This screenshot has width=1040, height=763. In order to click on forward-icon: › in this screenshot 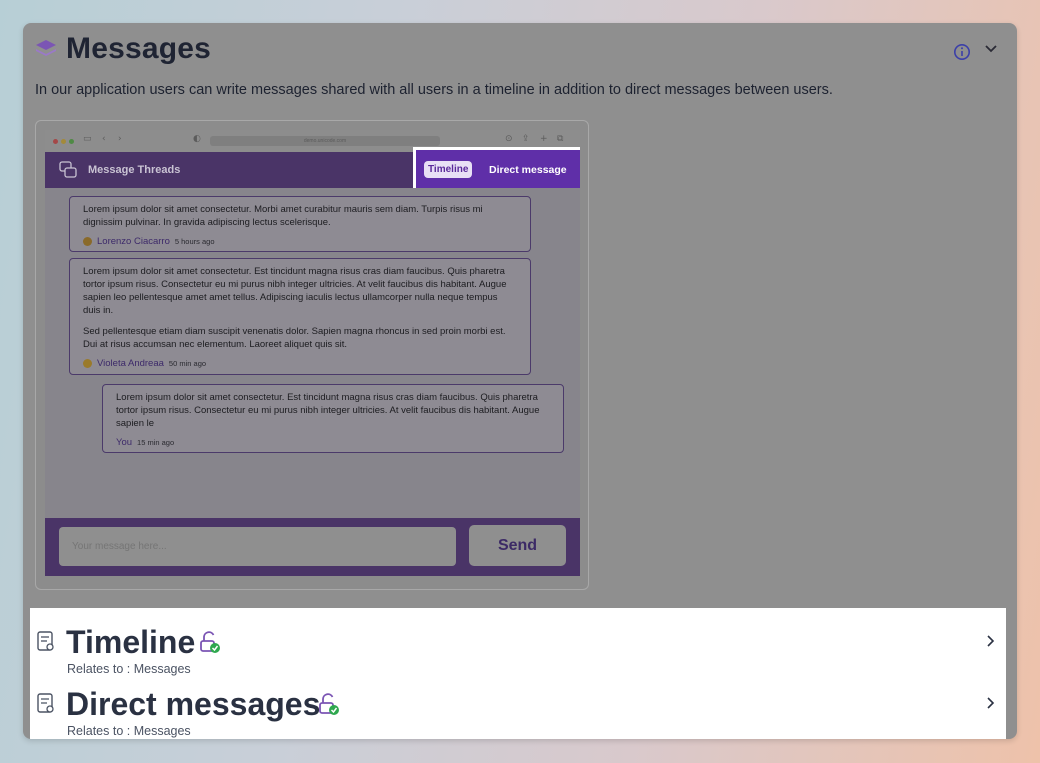, I will do `click(120, 139)`.